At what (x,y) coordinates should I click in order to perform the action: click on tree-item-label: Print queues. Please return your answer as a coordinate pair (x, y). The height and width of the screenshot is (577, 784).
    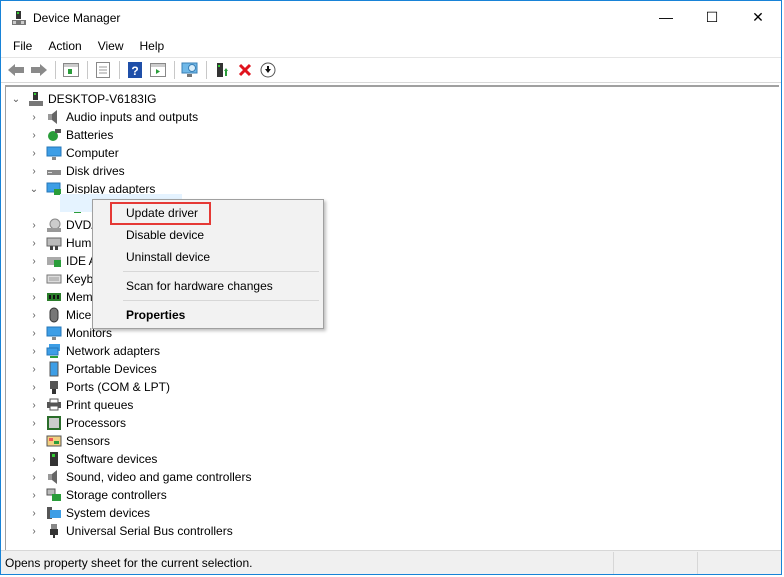
    Looking at the image, I should click on (100, 405).